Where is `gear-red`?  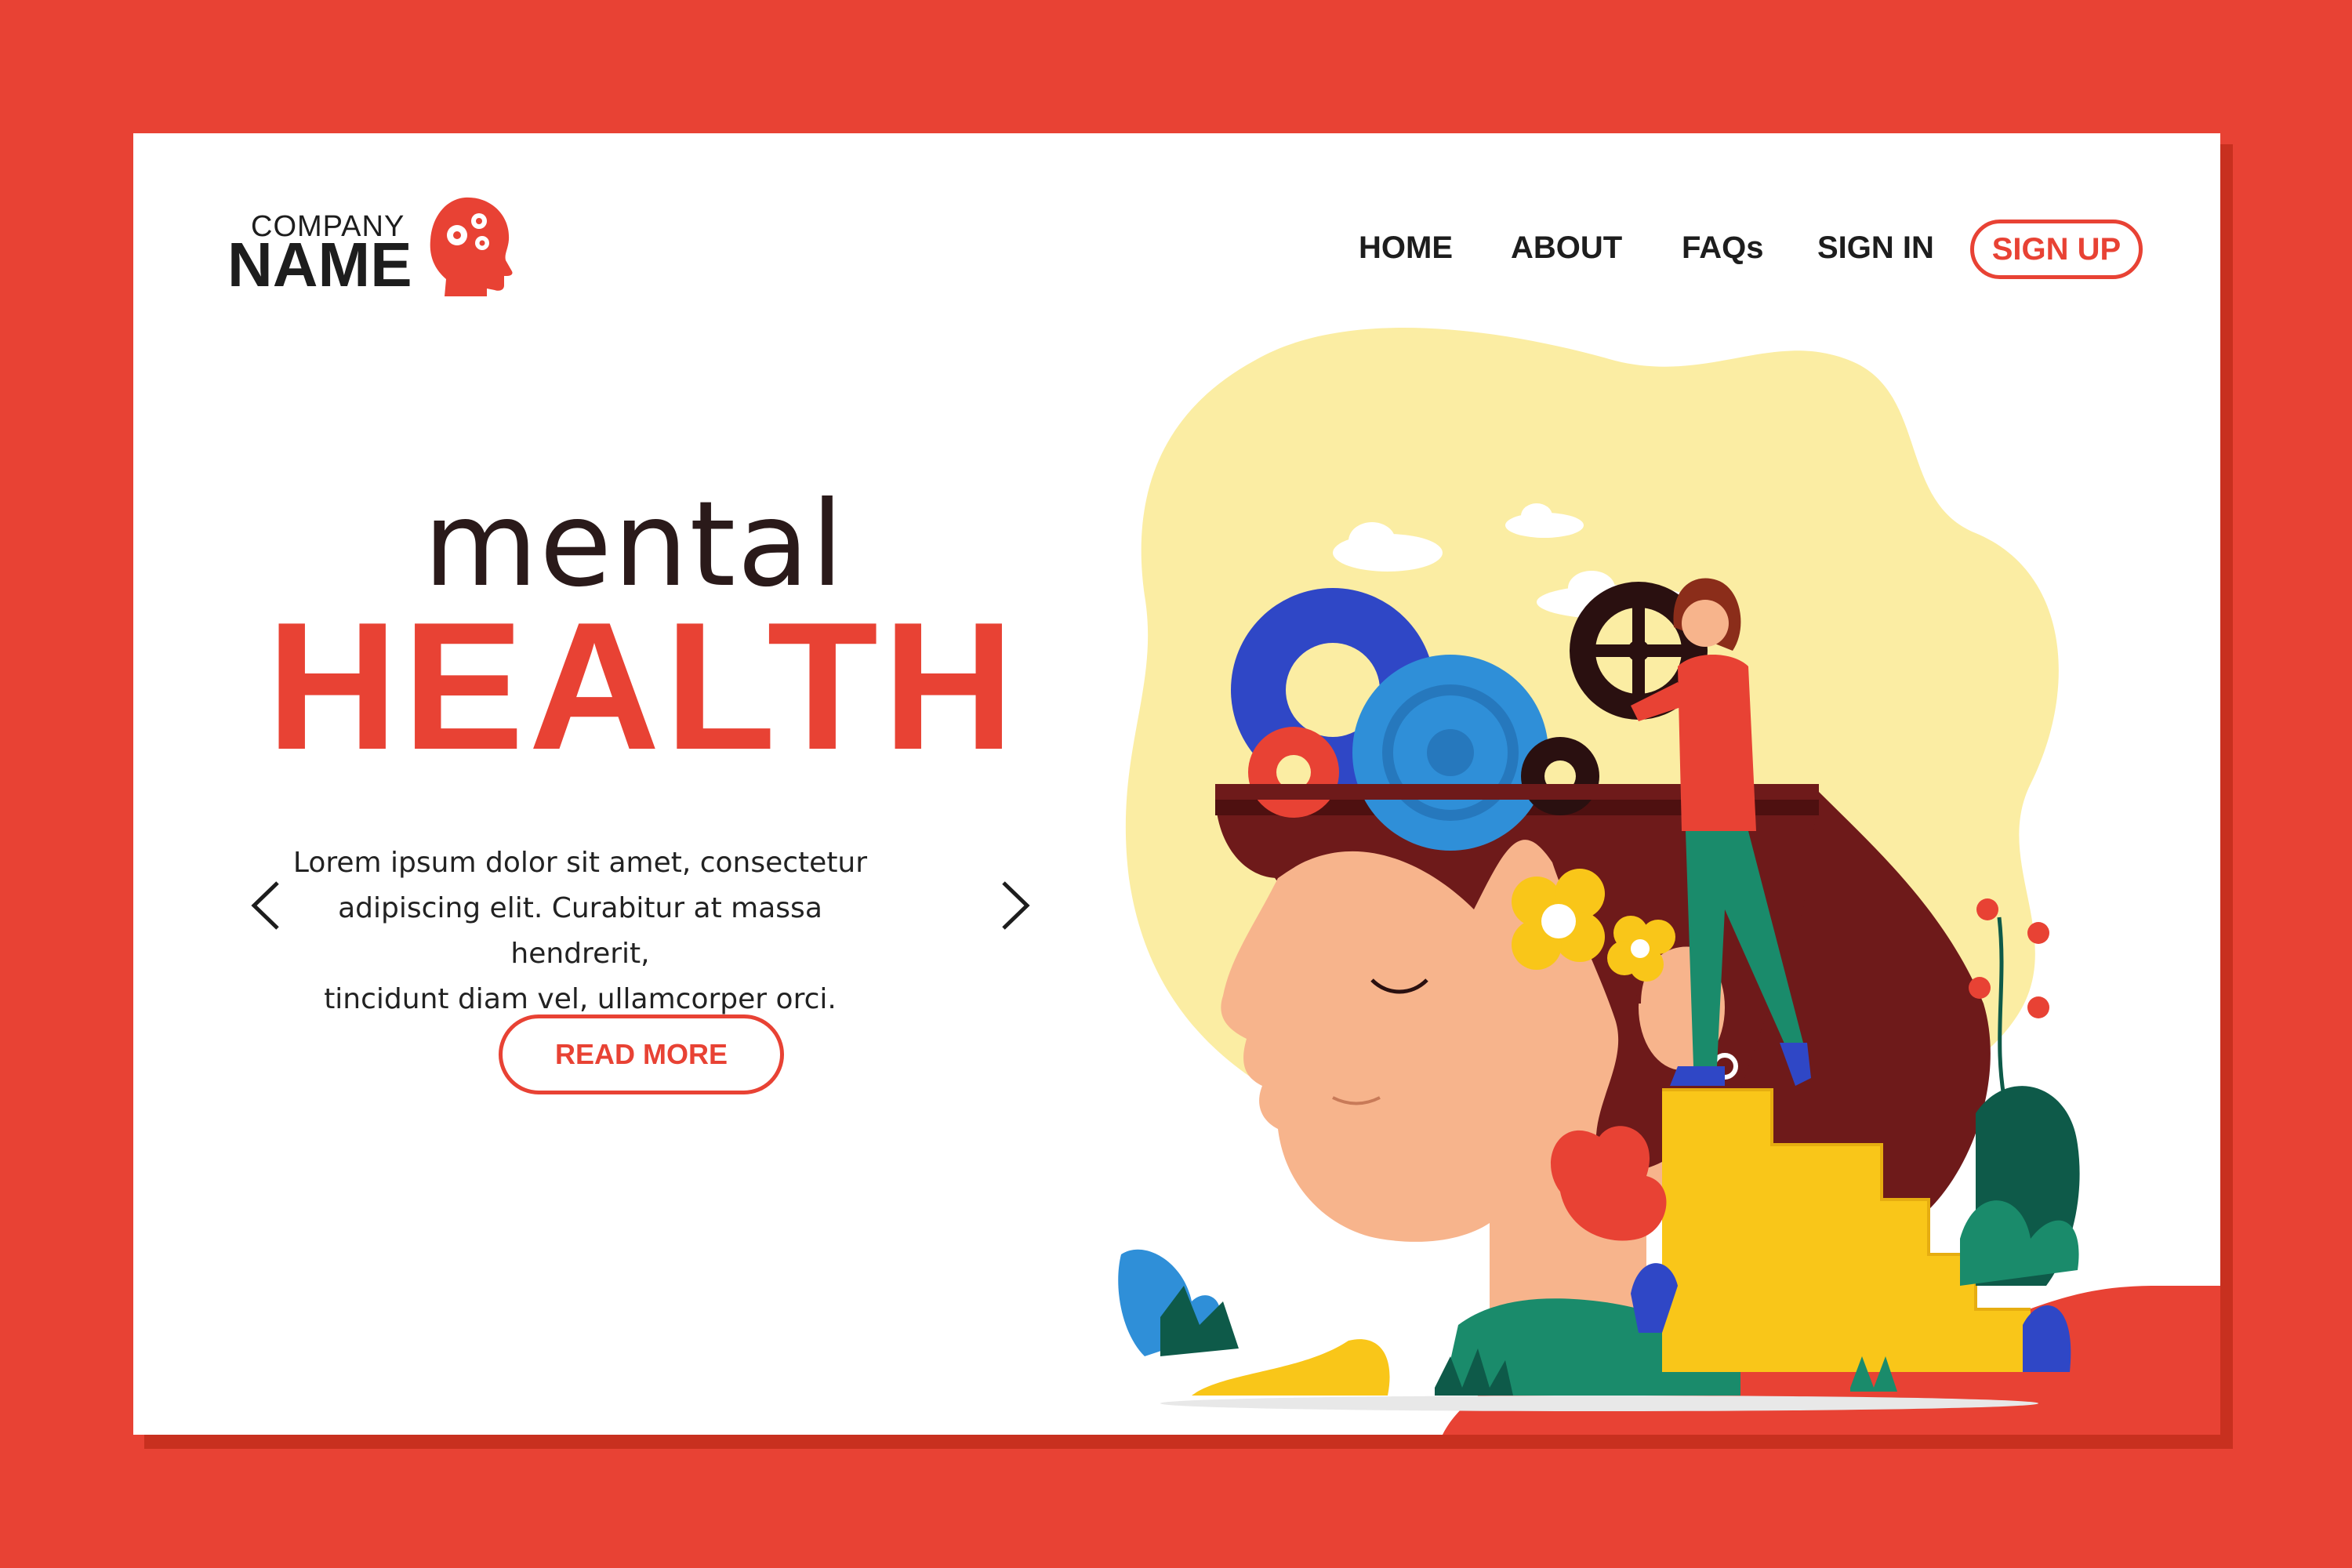 gear-red is located at coordinates (1293, 772).